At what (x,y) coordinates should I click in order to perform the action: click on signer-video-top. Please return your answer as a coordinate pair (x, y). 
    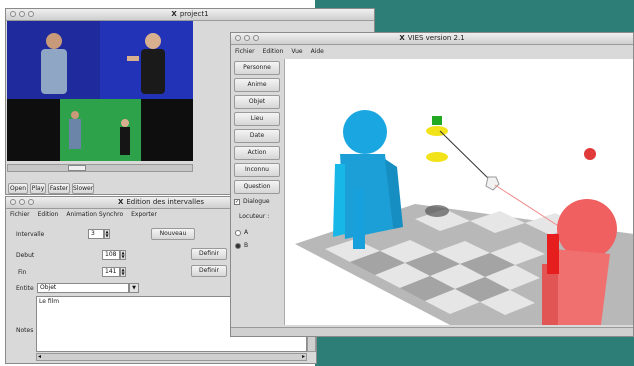
    Looking at the image, I should click on (100, 60).